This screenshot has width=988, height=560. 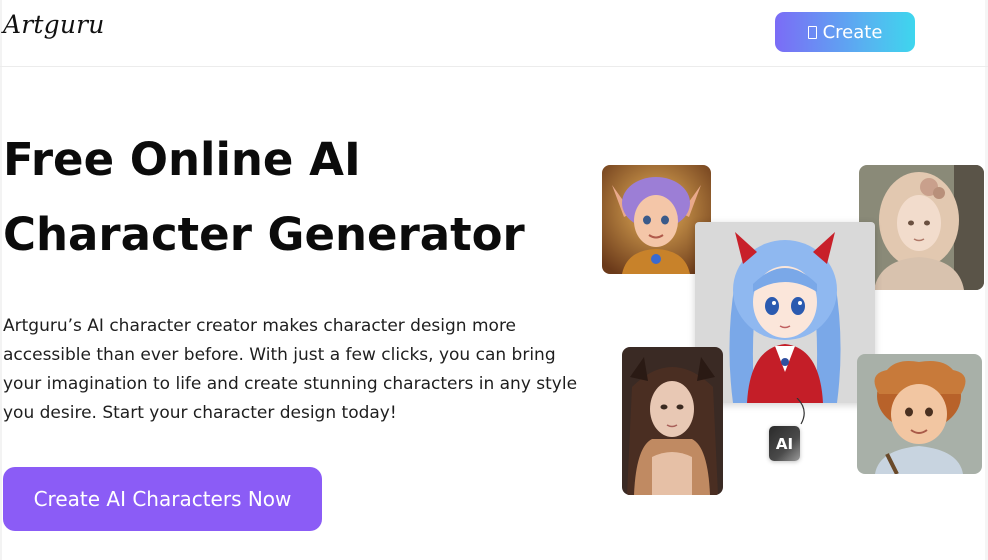 I want to click on fantasy-girl-image, so click(x=921, y=227).